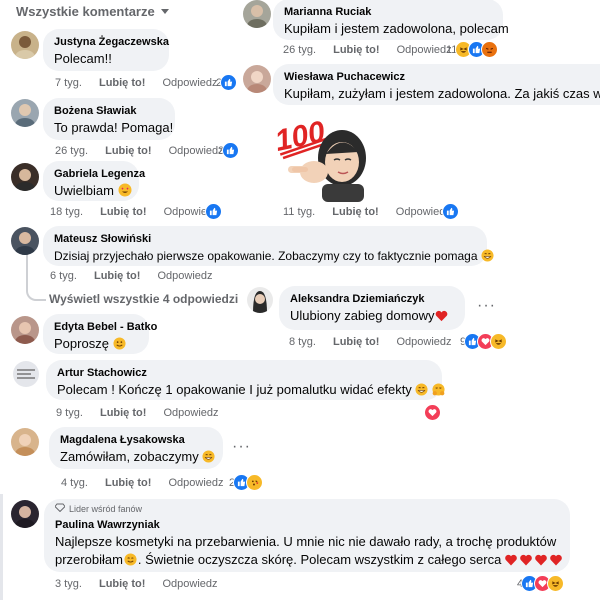 This screenshot has height=600, width=600. Describe the element at coordinates (322, 156) in the screenshot. I see `sticker-100-image: 100` at that location.